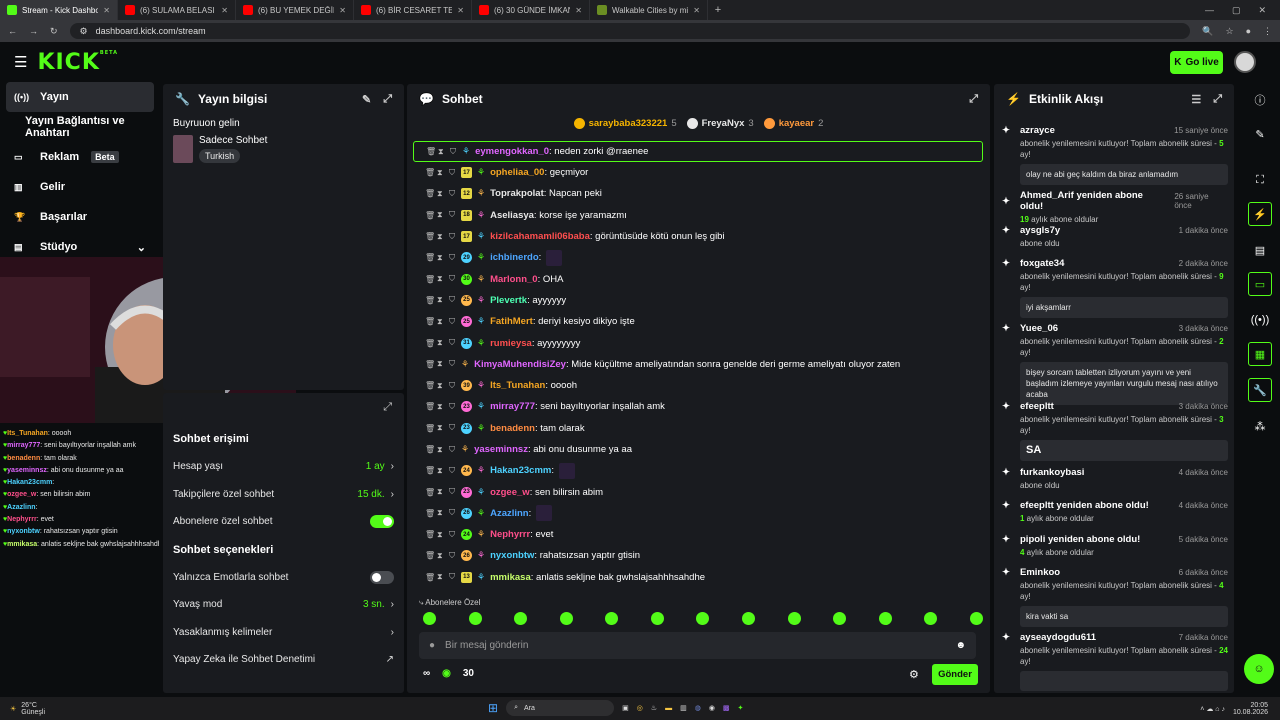 This screenshot has width=1280, height=720. I want to click on chat-username: mirray777, so click(512, 406).